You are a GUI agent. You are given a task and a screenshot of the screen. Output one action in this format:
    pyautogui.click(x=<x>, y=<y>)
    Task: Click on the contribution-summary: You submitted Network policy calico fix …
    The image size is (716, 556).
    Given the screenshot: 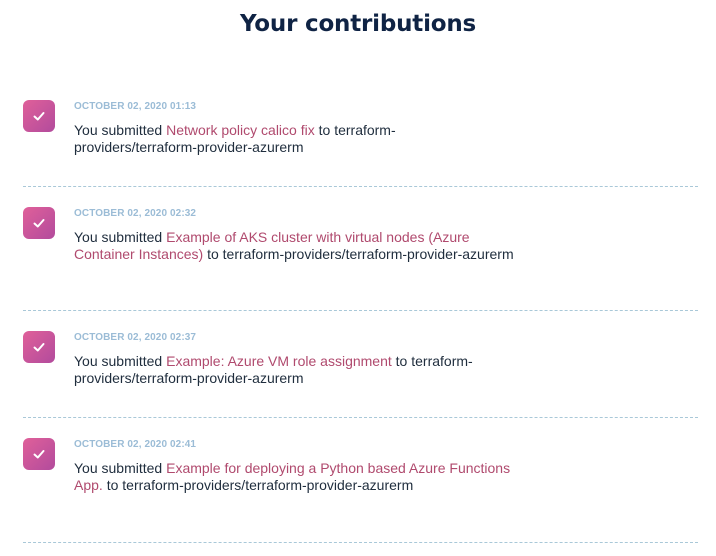 What is the action you would take?
    pyautogui.click(x=294, y=139)
    